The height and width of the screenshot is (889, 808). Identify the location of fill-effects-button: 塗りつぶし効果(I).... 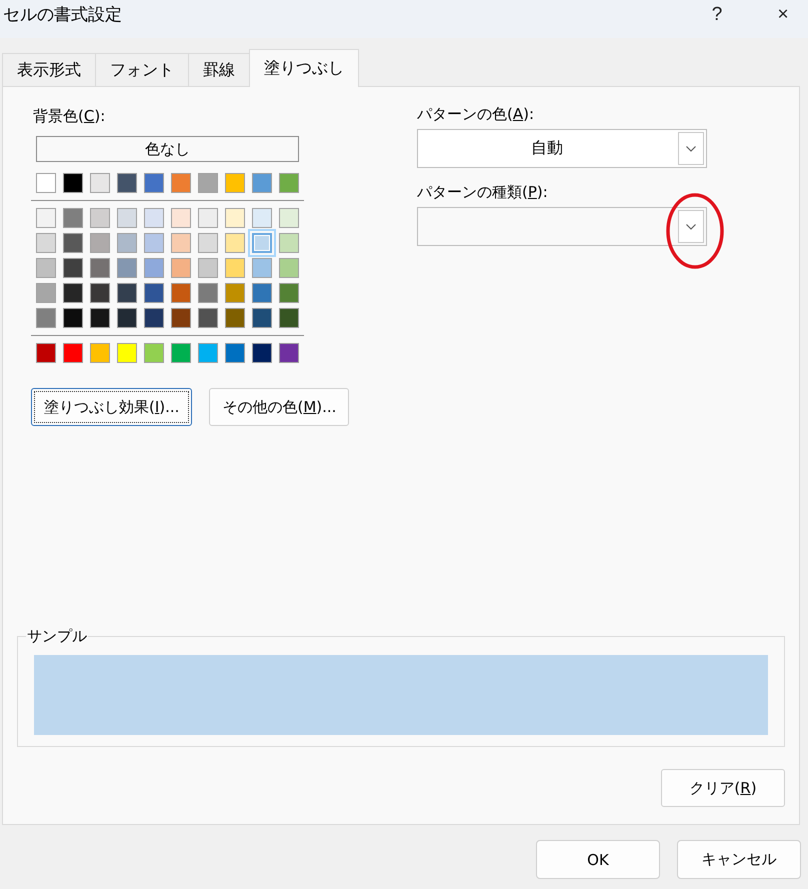
(111, 407).